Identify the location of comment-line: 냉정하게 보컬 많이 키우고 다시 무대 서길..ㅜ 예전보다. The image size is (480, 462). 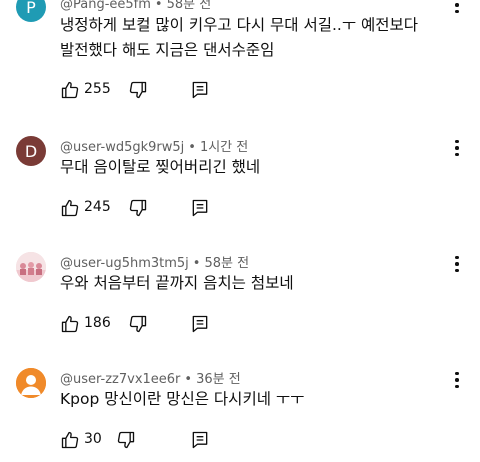
(239, 25).